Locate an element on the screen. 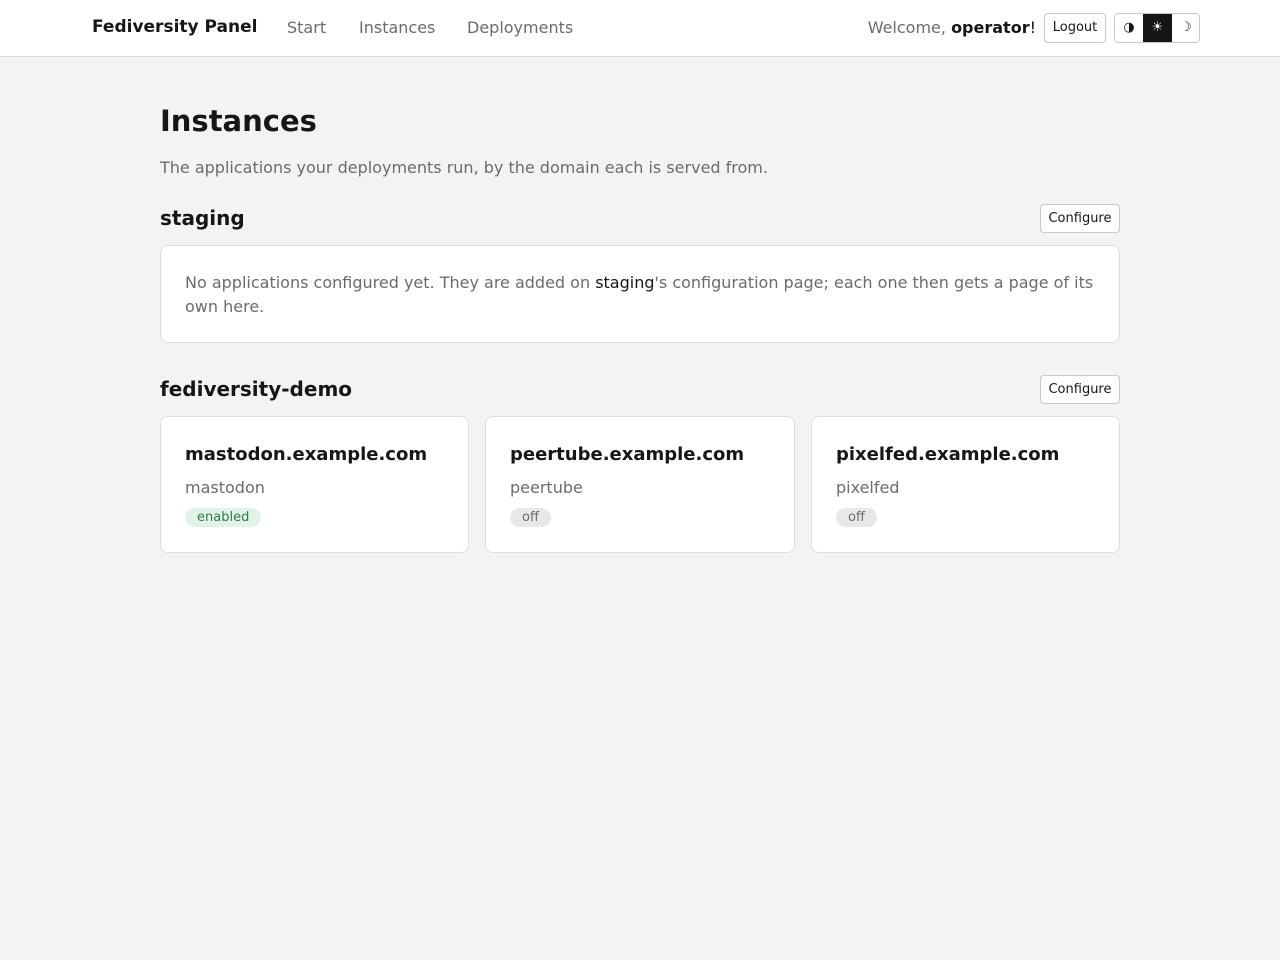 The height and width of the screenshot is (960, 1280). sun-icon: ☀ is located at coordinates (1157, 27).